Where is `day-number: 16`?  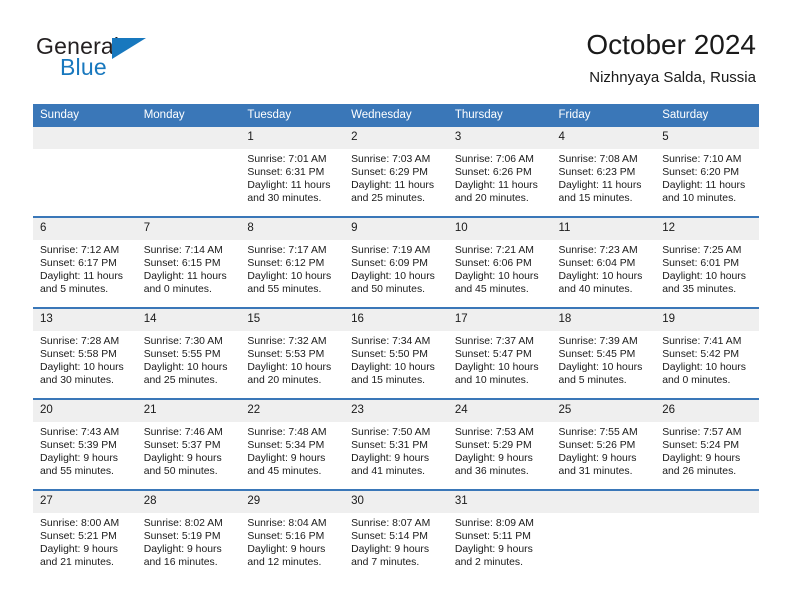 day-number: 16 is located at coordinates (396, 320).